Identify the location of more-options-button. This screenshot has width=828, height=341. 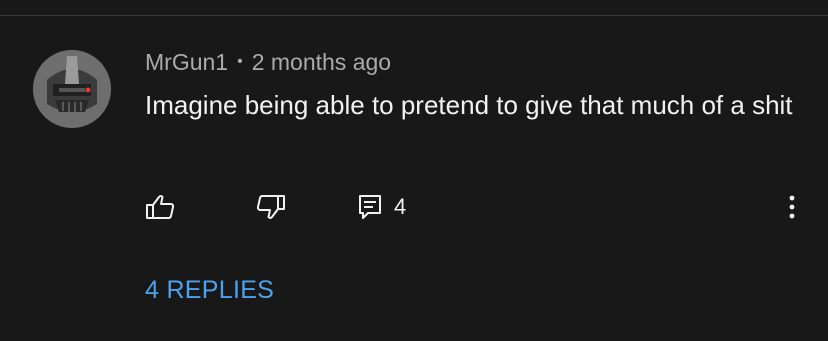
(792, 207).